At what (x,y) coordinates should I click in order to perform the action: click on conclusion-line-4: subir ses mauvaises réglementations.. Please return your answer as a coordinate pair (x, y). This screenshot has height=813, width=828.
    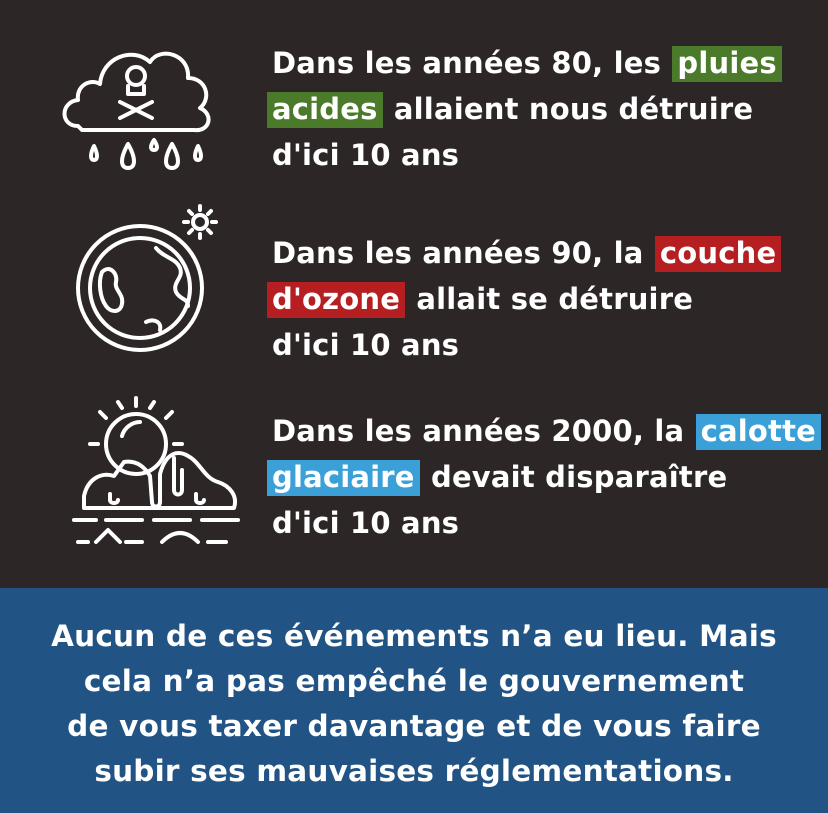
    Looking at the image, I should click on (414, 771).